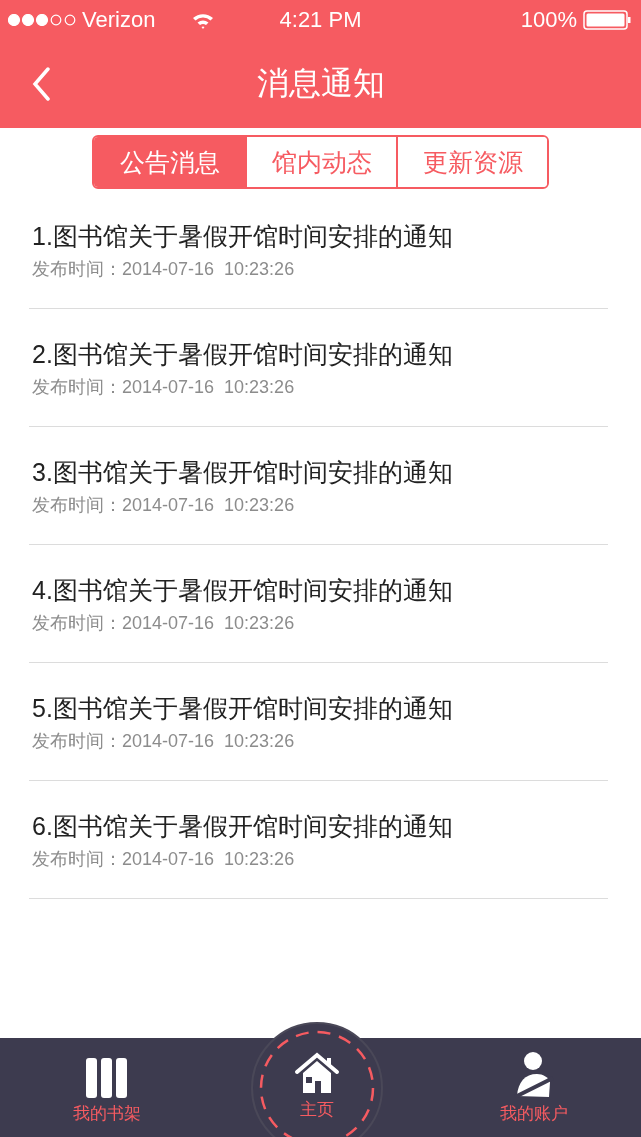 The height and width of the screenshot is (1137, 641). I want to click on wifi-icon, so click(203, 20).